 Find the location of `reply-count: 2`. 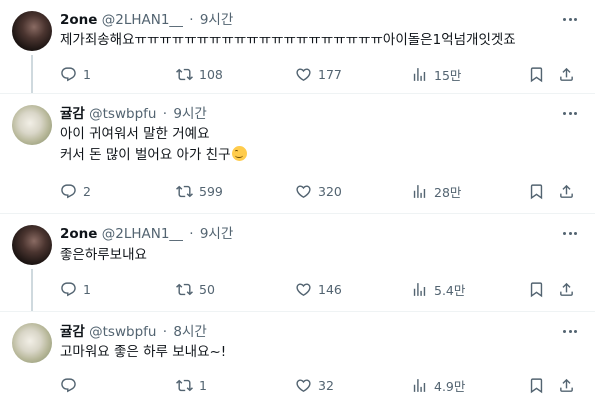

reply-count: 2 is located at coordinates (87, 191).